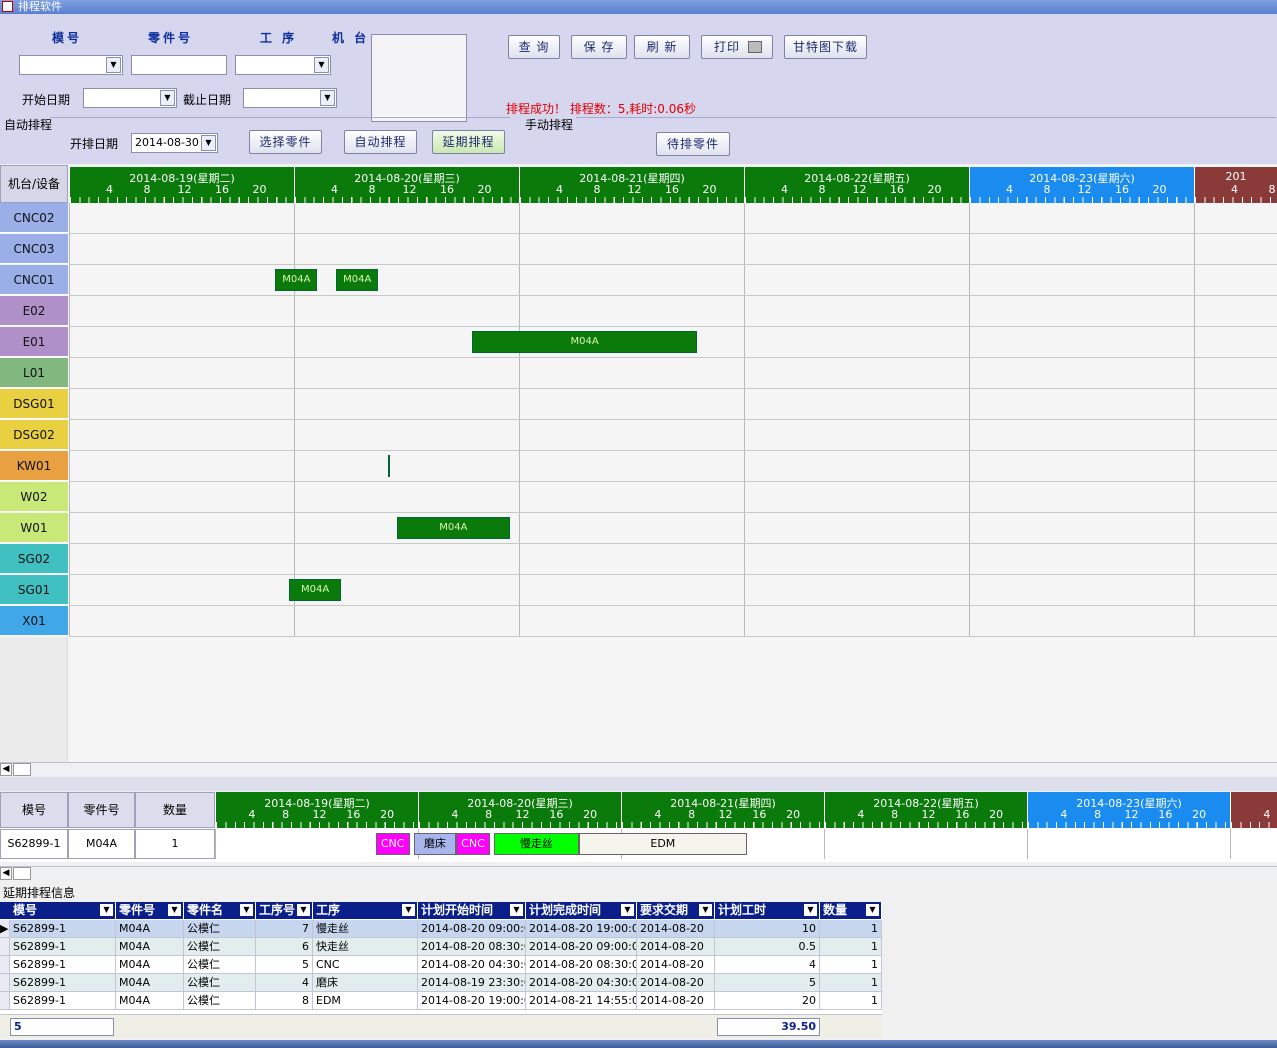  Describe the element at coordinates (365, 965) in the screenshot. I see `table-cell: CNC` at that location.